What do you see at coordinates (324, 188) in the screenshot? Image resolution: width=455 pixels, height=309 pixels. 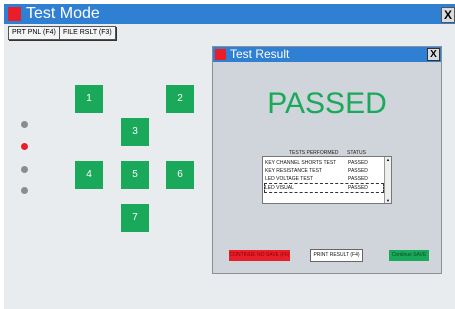 I see `list-item: LED VISUAL PASSED` at bounding box center [324, 188].